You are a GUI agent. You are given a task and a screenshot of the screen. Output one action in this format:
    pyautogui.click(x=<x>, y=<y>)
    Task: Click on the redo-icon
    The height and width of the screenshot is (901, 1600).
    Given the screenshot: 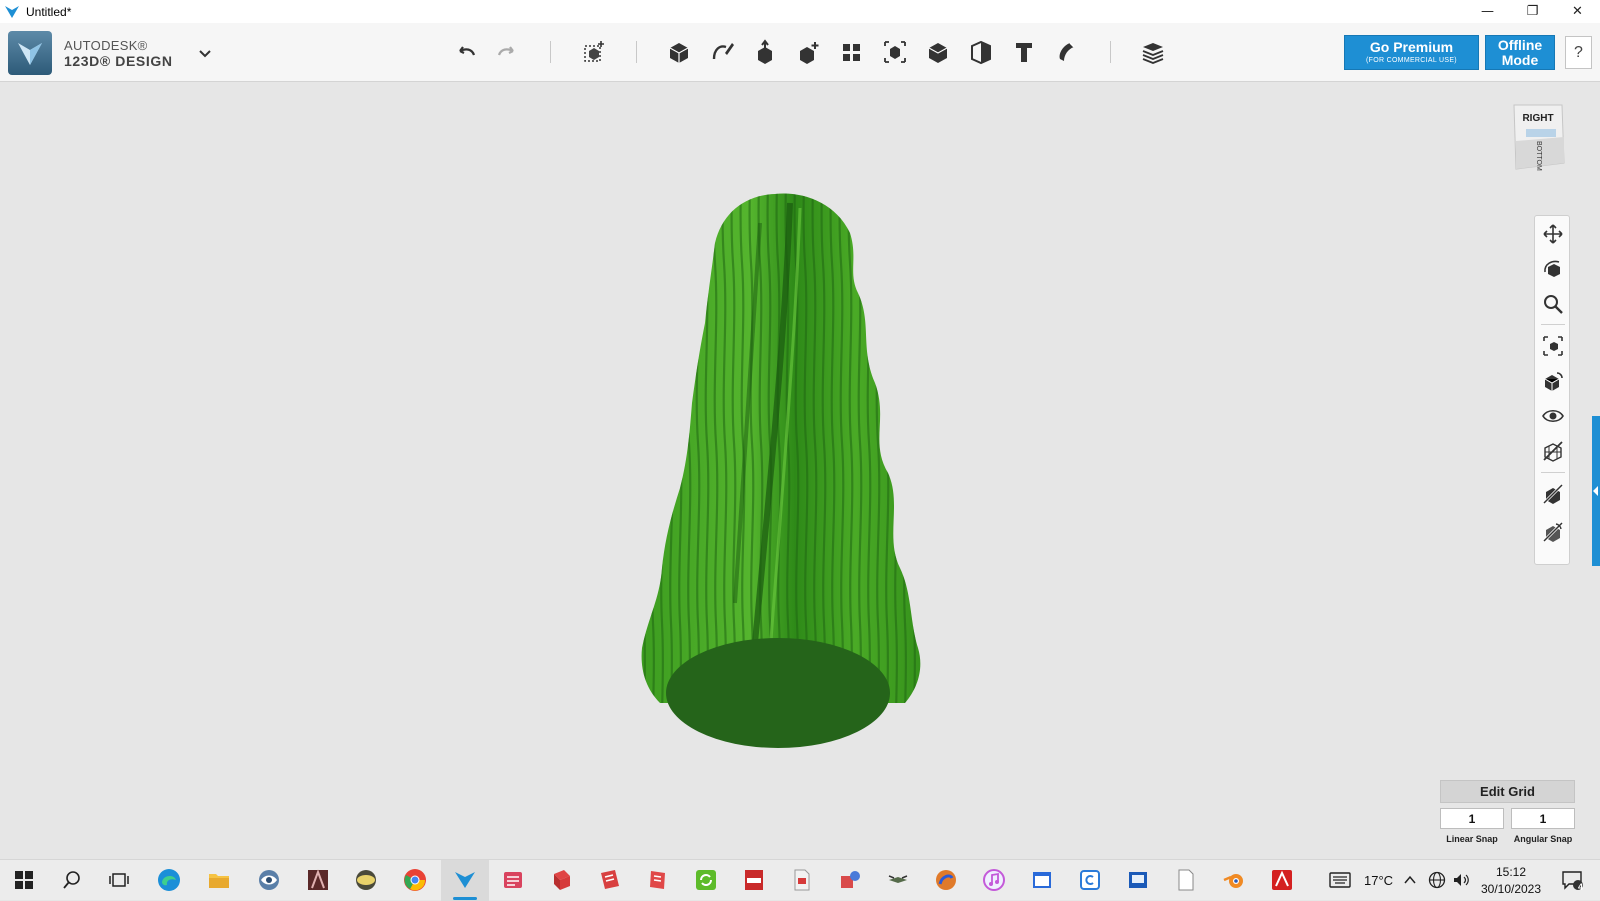 What is the action you would take?
    pyautogui.click(x=507, y=52)
    